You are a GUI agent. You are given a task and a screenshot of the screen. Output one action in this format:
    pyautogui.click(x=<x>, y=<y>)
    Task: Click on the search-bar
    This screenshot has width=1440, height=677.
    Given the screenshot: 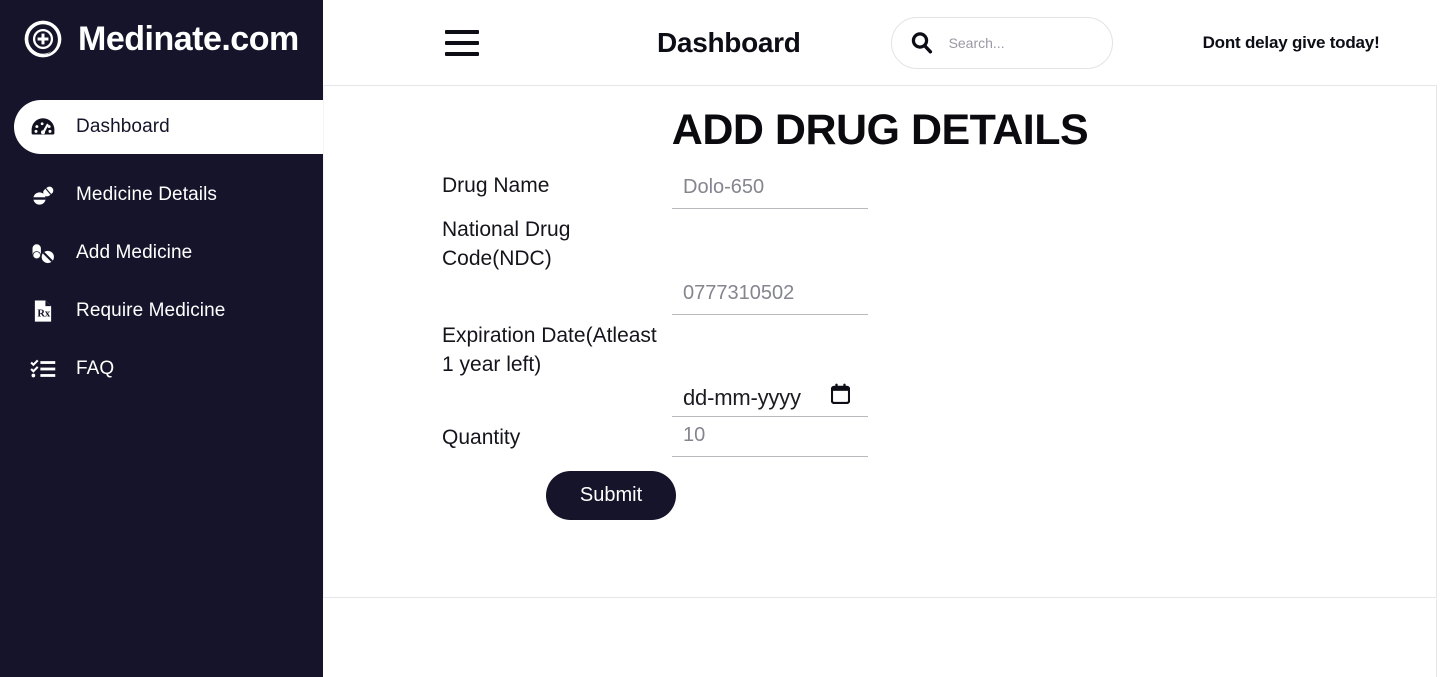 What is the action you would take?
    pyautogui.click(x=1001, y=42)
    